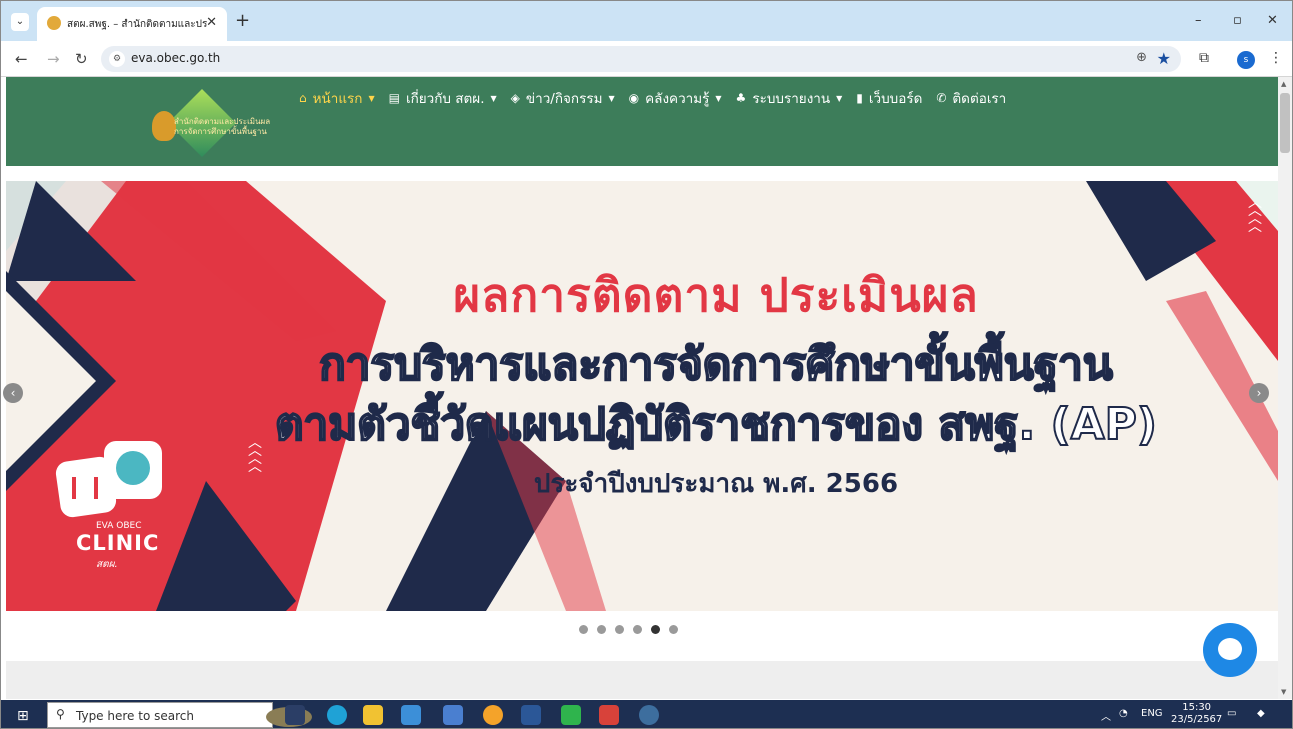 This screenshot has height=729, width=1293. What do you see at coordinates (1261, 713) in the screenshot?
I see `app-tray-icon: ◆` at bounding box center [1261, 713].